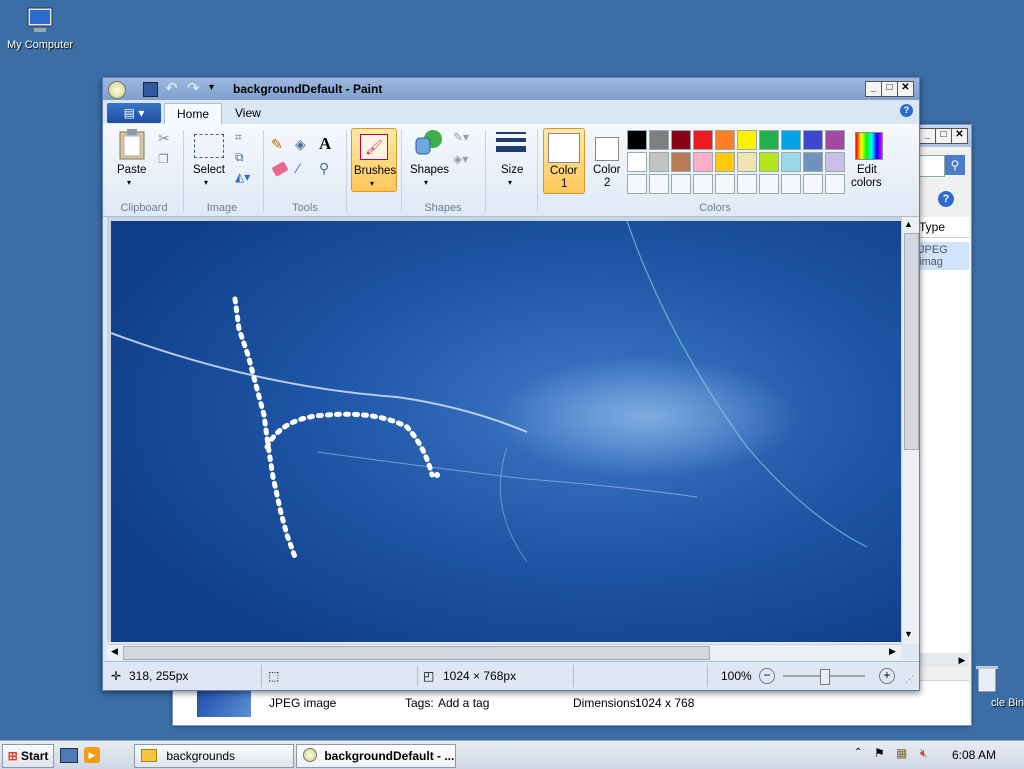 The image size is (1024, 769). I want to click on media-player-icon: ▶, so click(92, 755).